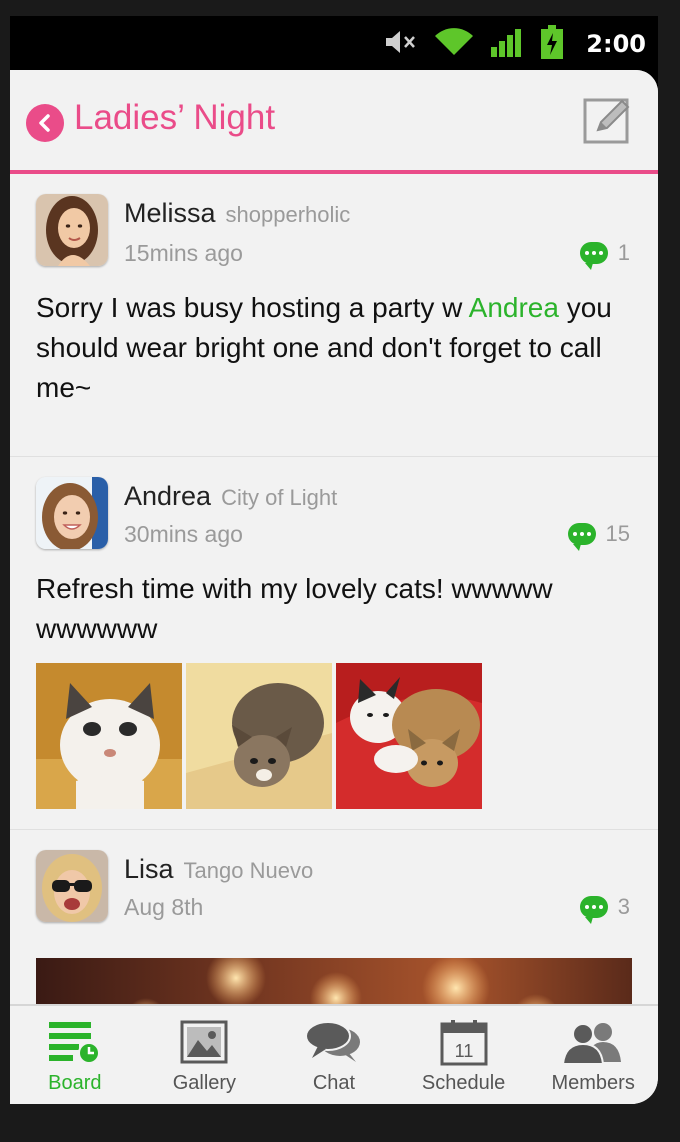  I want to click on tab-label: Members, so click(593, 1083).